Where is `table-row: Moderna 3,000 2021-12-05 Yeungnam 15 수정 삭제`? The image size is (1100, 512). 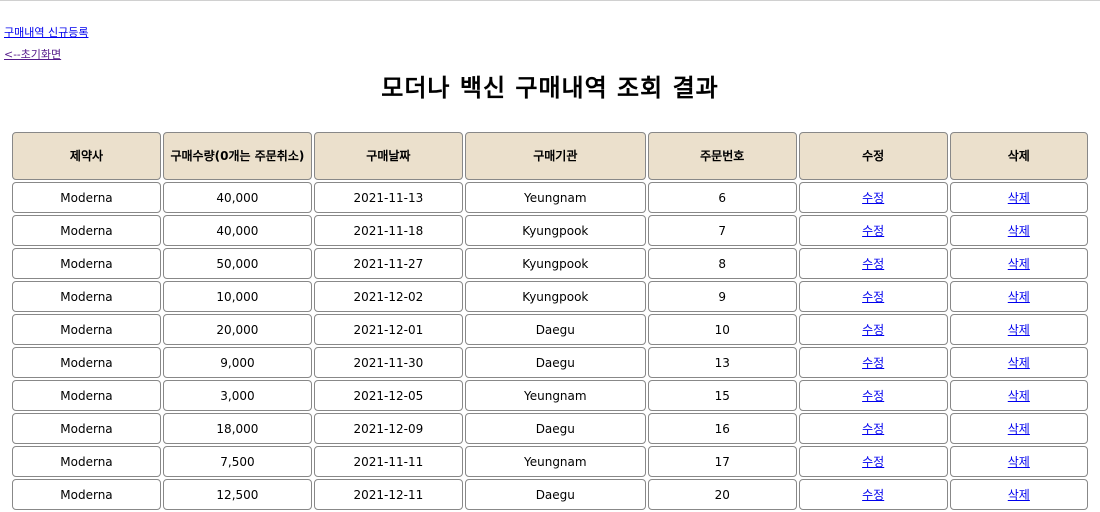 table-row: Moderna 3,000 2021-12-05 Yeungnam 15 수정 삭제 is located at coordinates (550, 395).